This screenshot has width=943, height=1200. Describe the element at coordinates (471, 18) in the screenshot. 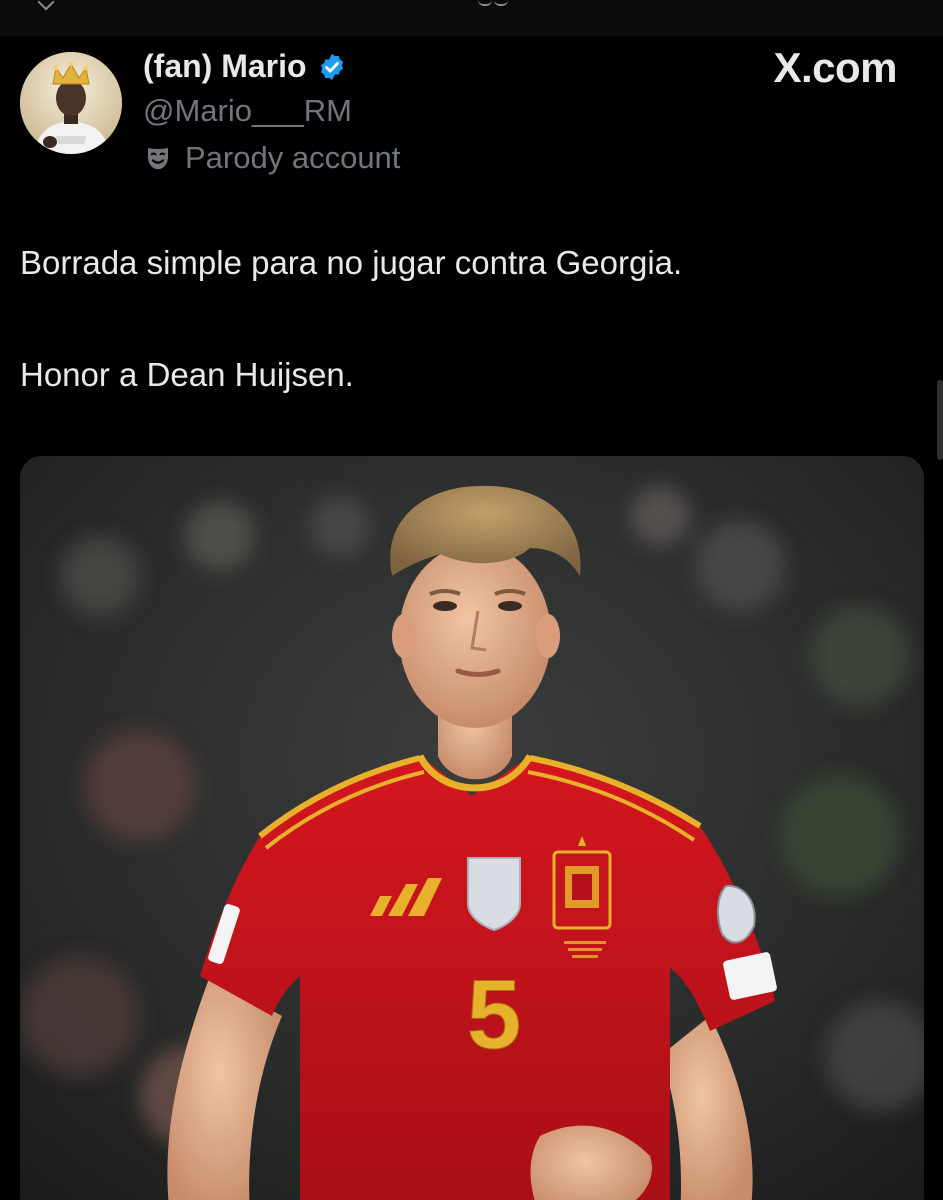

I see `status-bar-fragment` at that location.